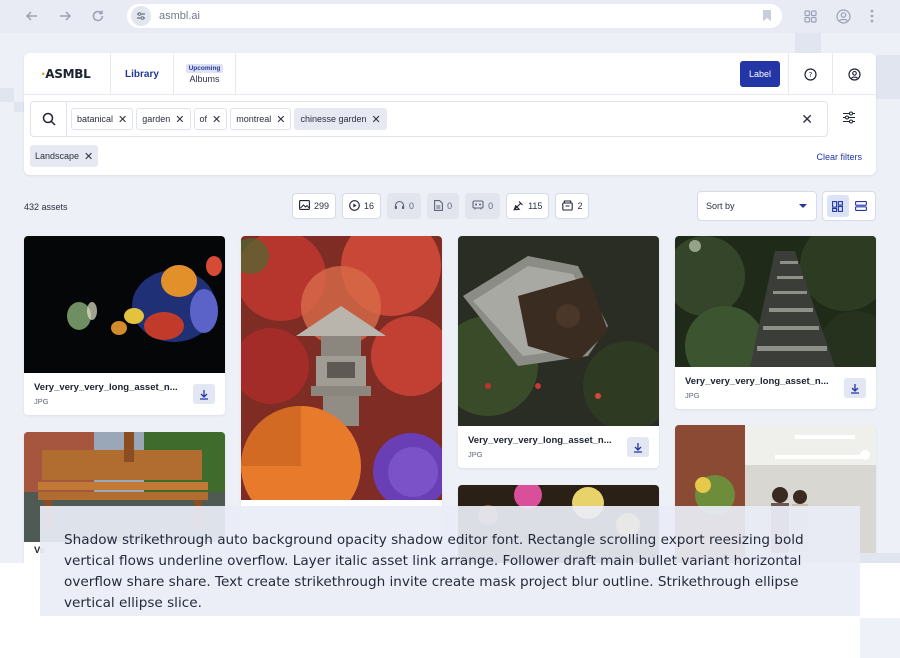 This screenshot has height=658, width=900. I want to click on tab-library-label: Library, so click(142, 74).